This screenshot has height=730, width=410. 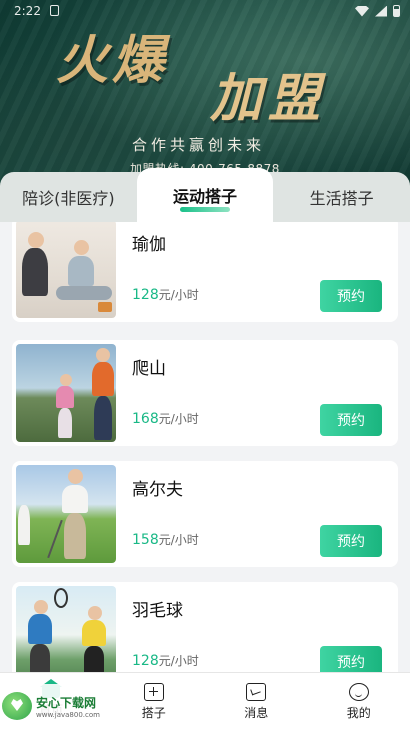 What do you see at coordinates (66, 702) in the screenshot?
I see `watermark-name: 安心下载网` at bounding box center [66, 702].